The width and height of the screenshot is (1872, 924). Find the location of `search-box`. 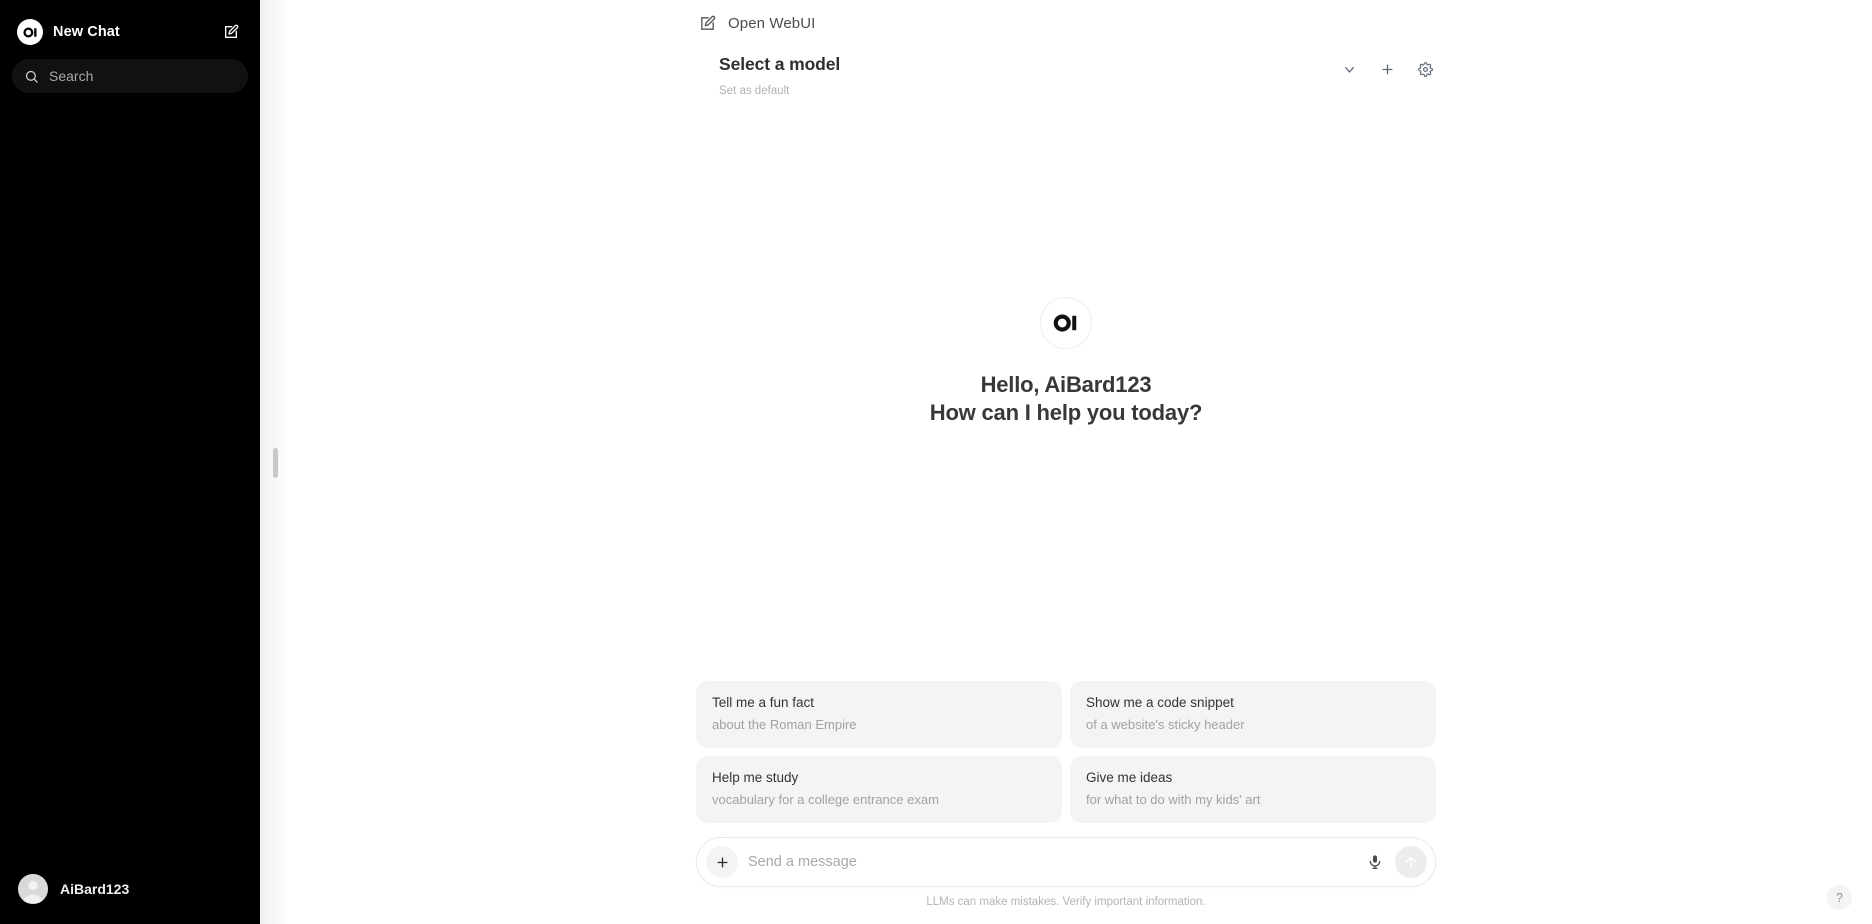

search-box is located at coordinates (130, 76).